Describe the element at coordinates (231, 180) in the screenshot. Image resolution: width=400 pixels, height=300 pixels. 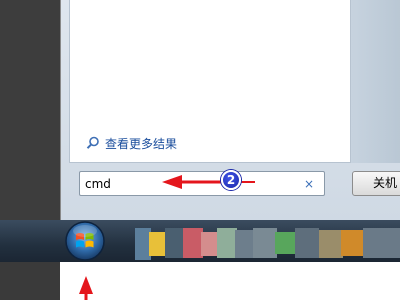
I see `step-number-badge: 2` at that location.